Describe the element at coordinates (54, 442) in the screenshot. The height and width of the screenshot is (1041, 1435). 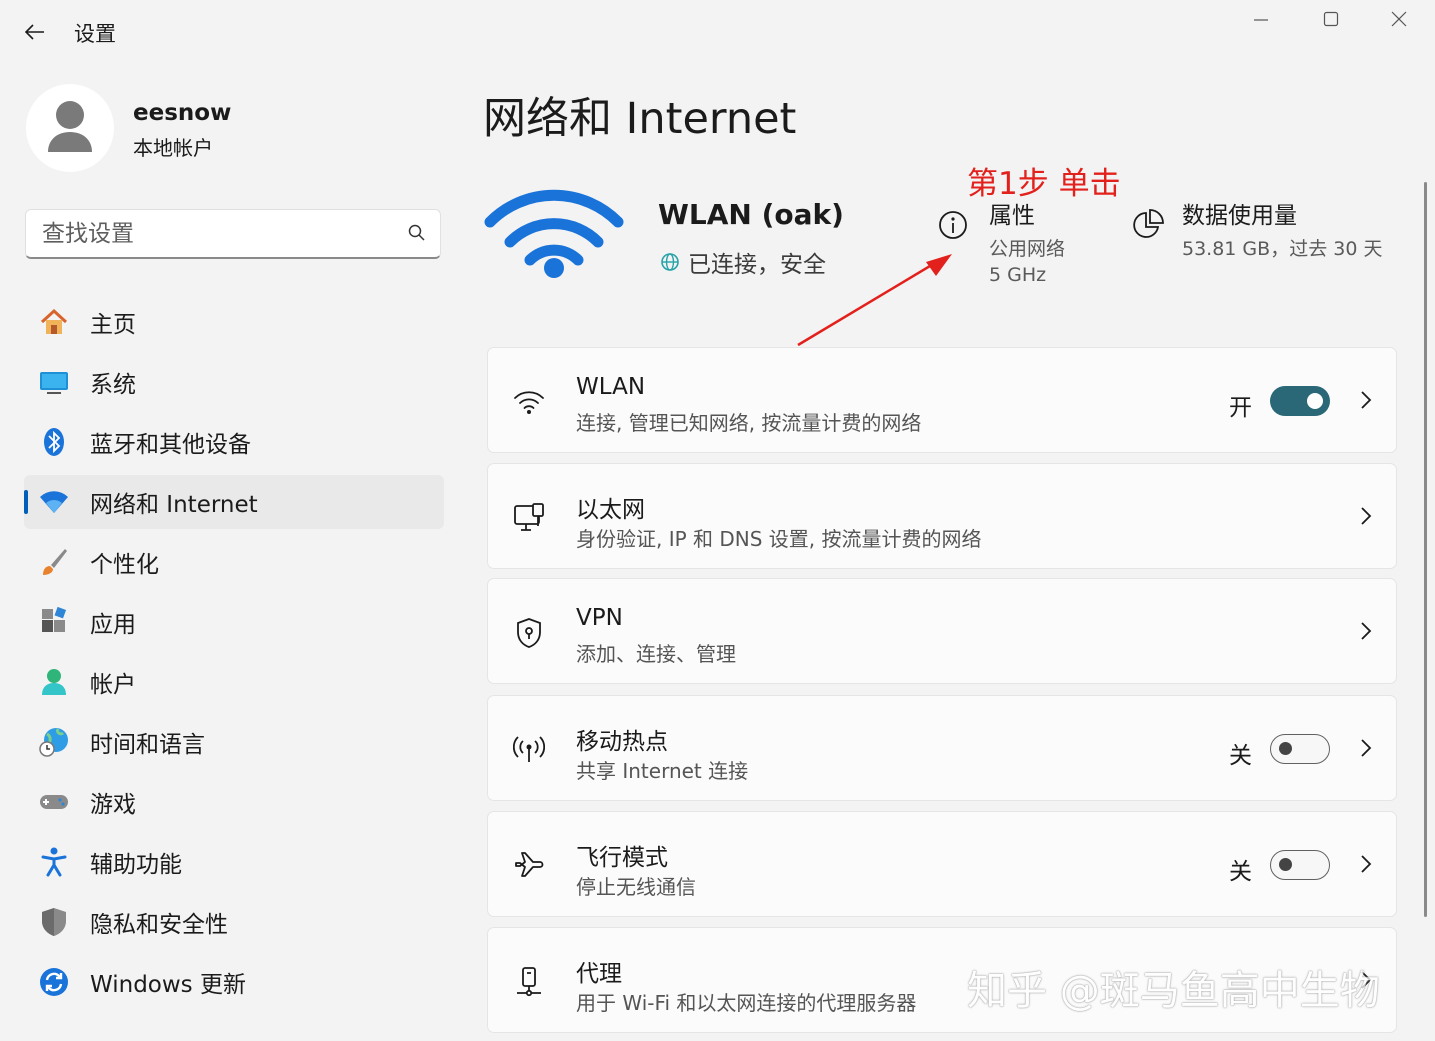
I see `bluetooth-icon` at that location.